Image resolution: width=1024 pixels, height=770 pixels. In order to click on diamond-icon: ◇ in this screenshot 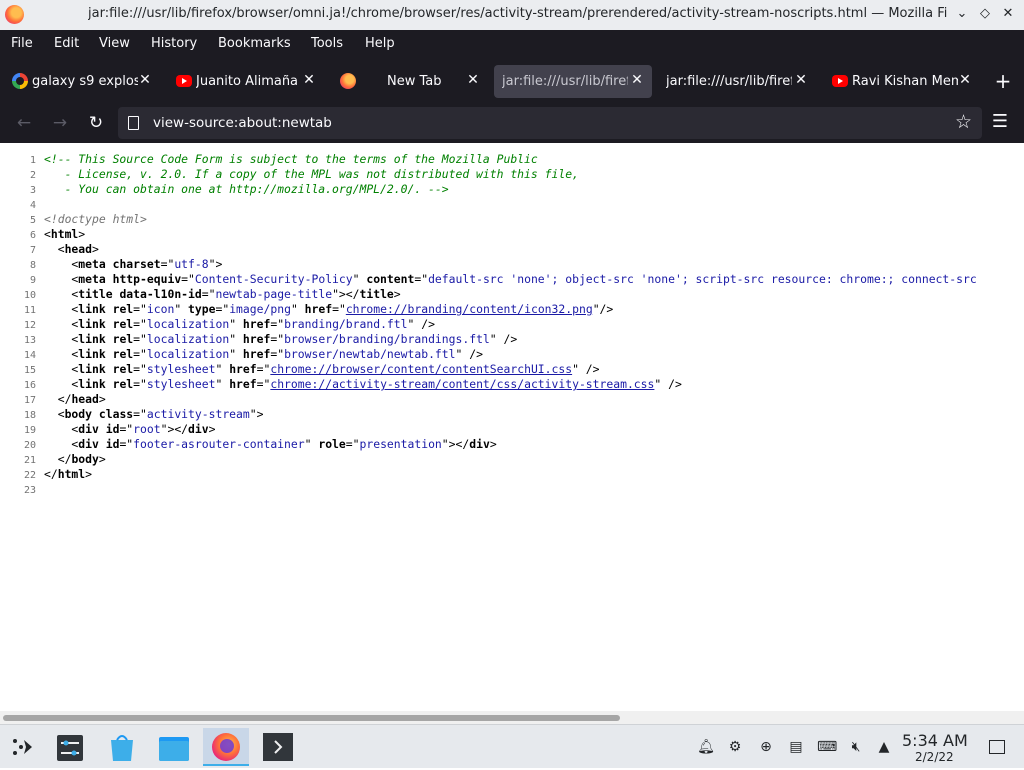, I will do `click(985, 14)`.